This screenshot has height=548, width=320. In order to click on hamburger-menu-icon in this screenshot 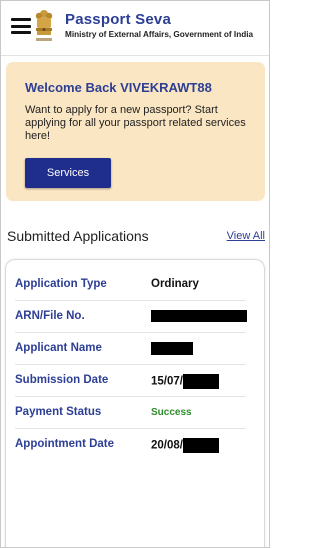, I will do `click(21, 26)`.